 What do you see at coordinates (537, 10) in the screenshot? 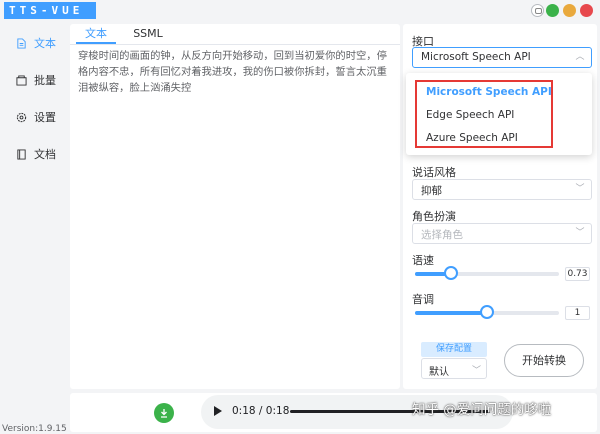
I see `feedback-icon` at bounding box center [537, 10].